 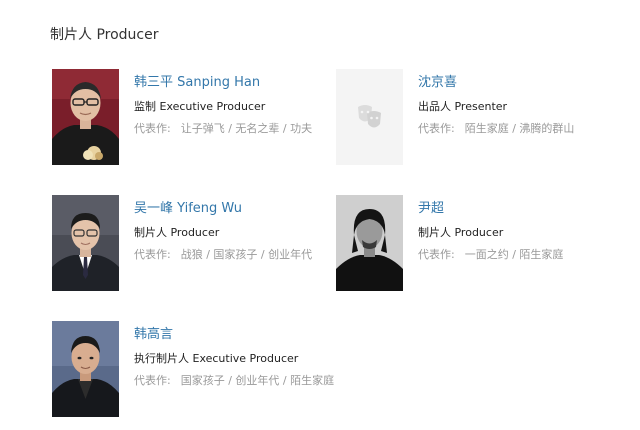 I want to click on person-works: 代表作: 一面之约 / 陌生家庭, so click(x=529, y=255).